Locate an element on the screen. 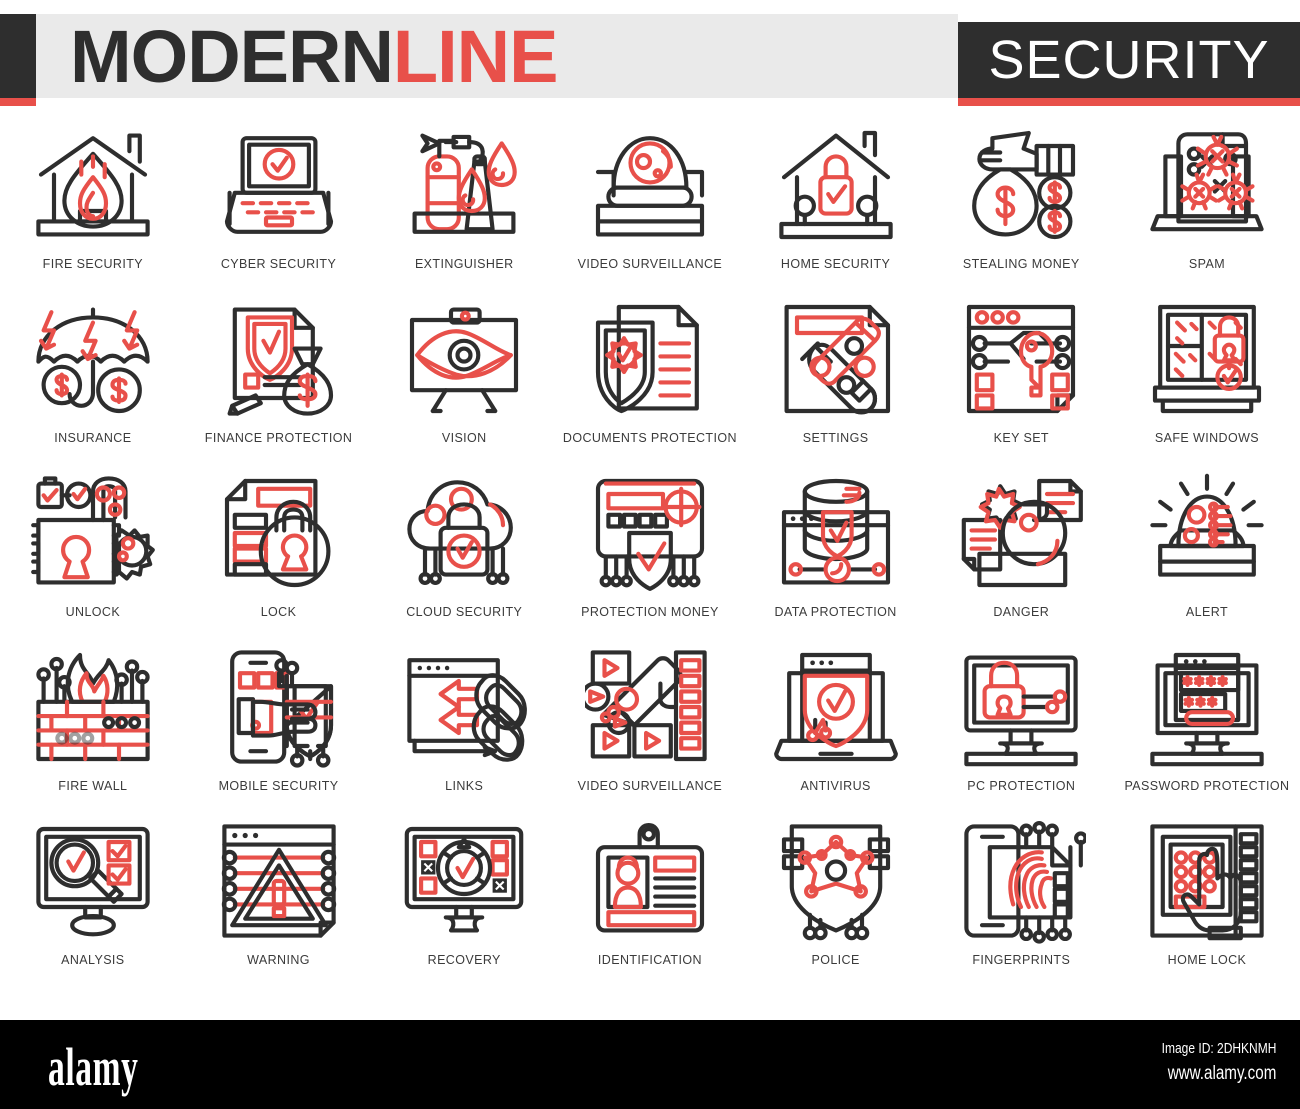  icon-label: MOBILE SECURITY is located at coordinates (278, 786).